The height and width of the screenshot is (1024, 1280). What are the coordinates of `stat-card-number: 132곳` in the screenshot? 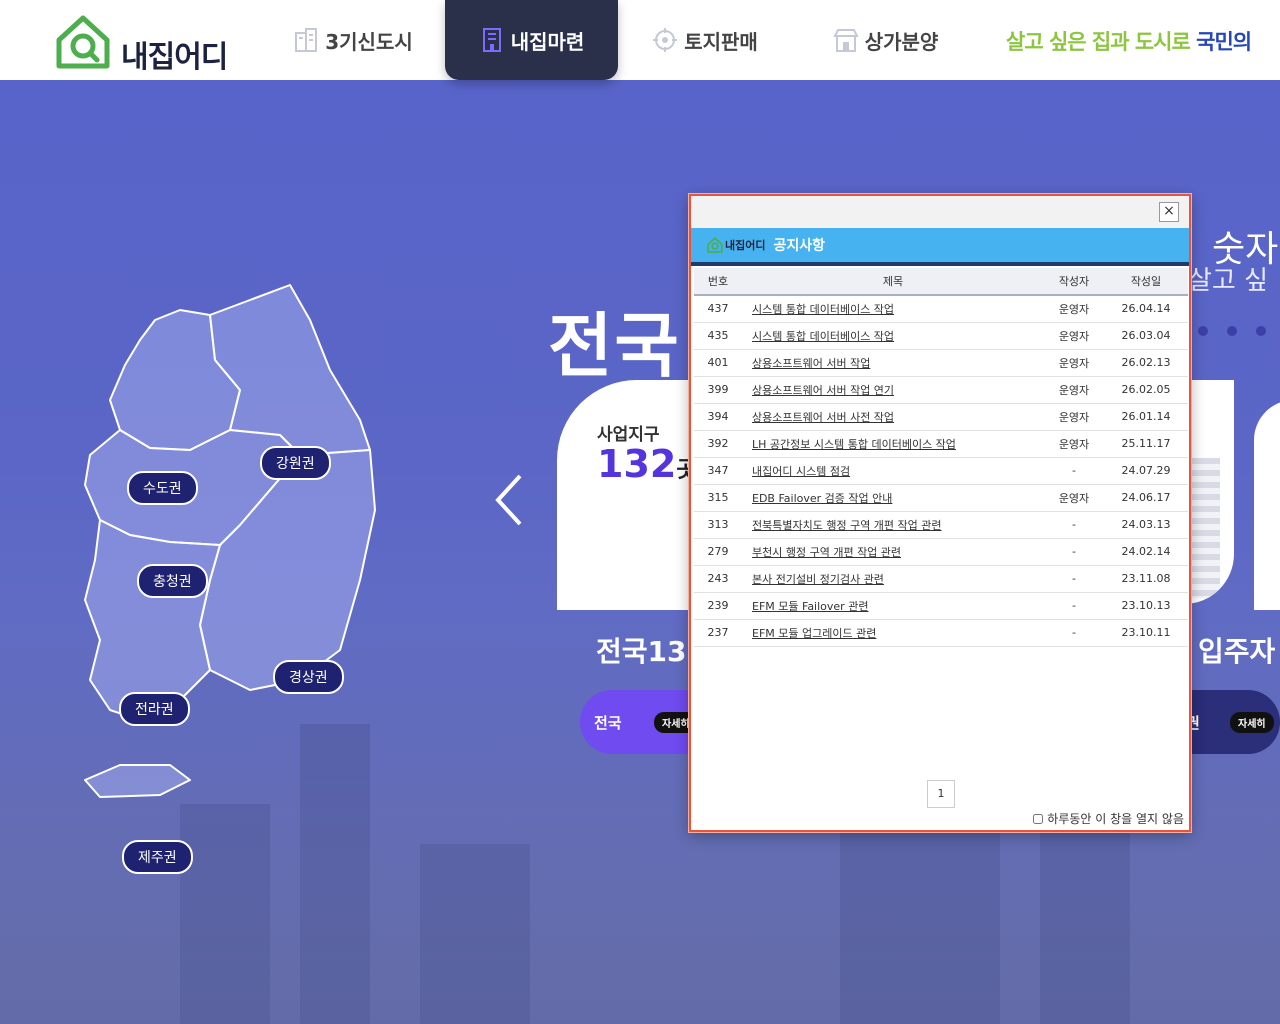 It's located at (647, 464).